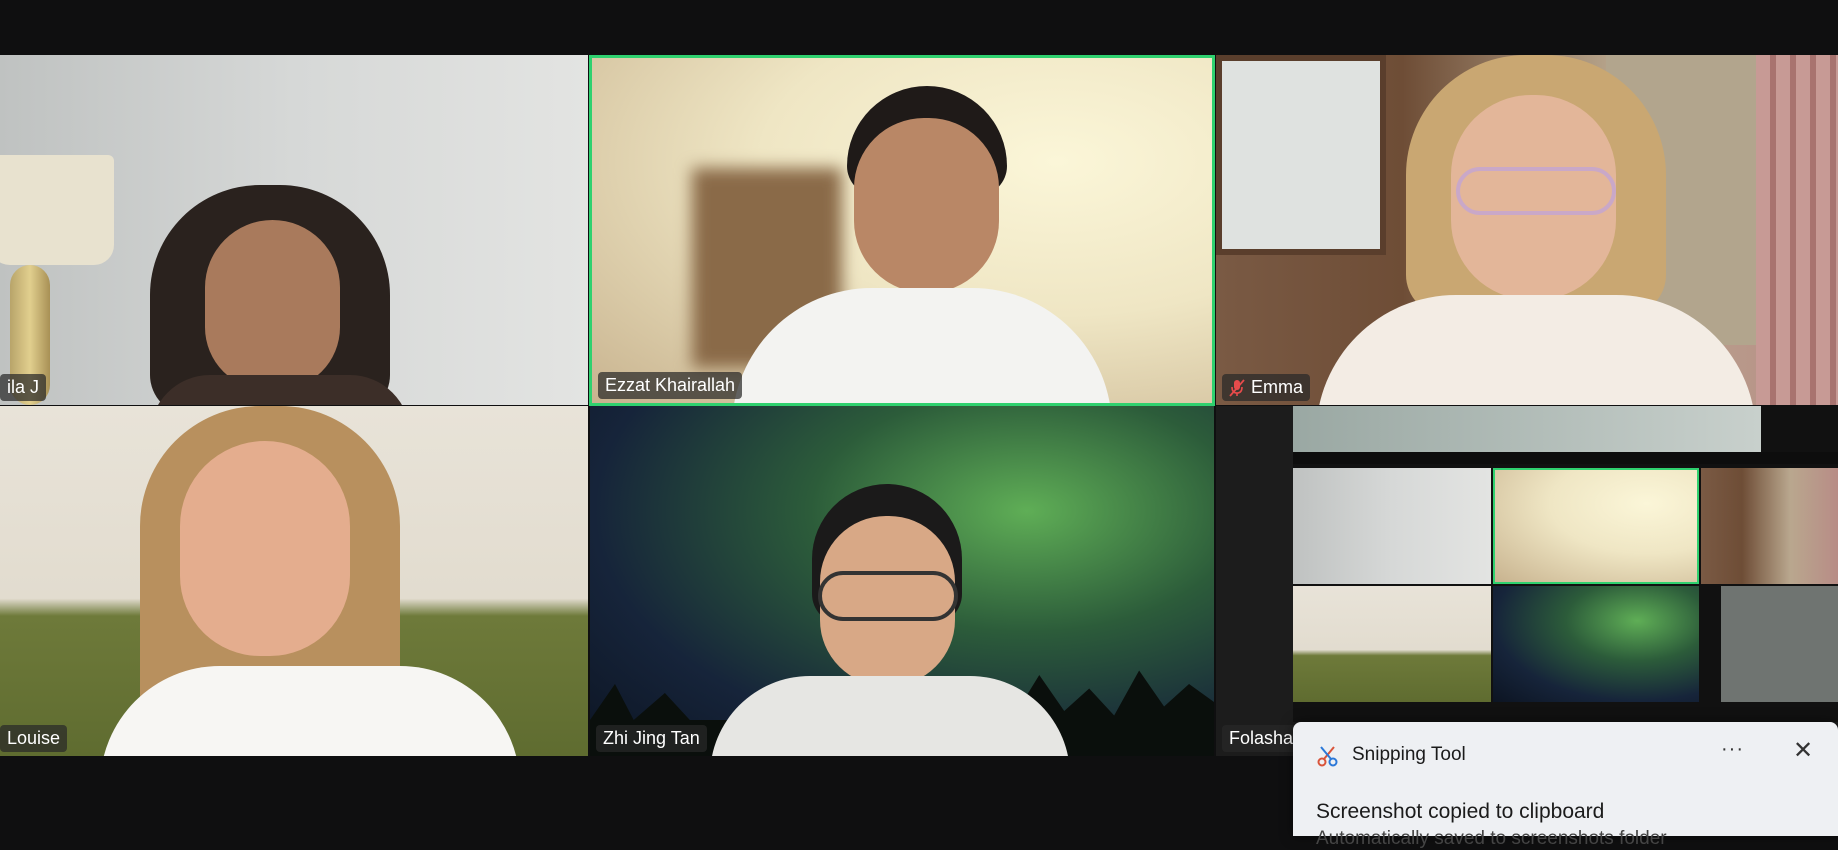 The width and height of the screenshot is (1838, 850). What do you see at coordinates (1409, 754) in the screenshot?
I see `notification-app-name: Snipping Tool` at bounding box center [1409, 754].